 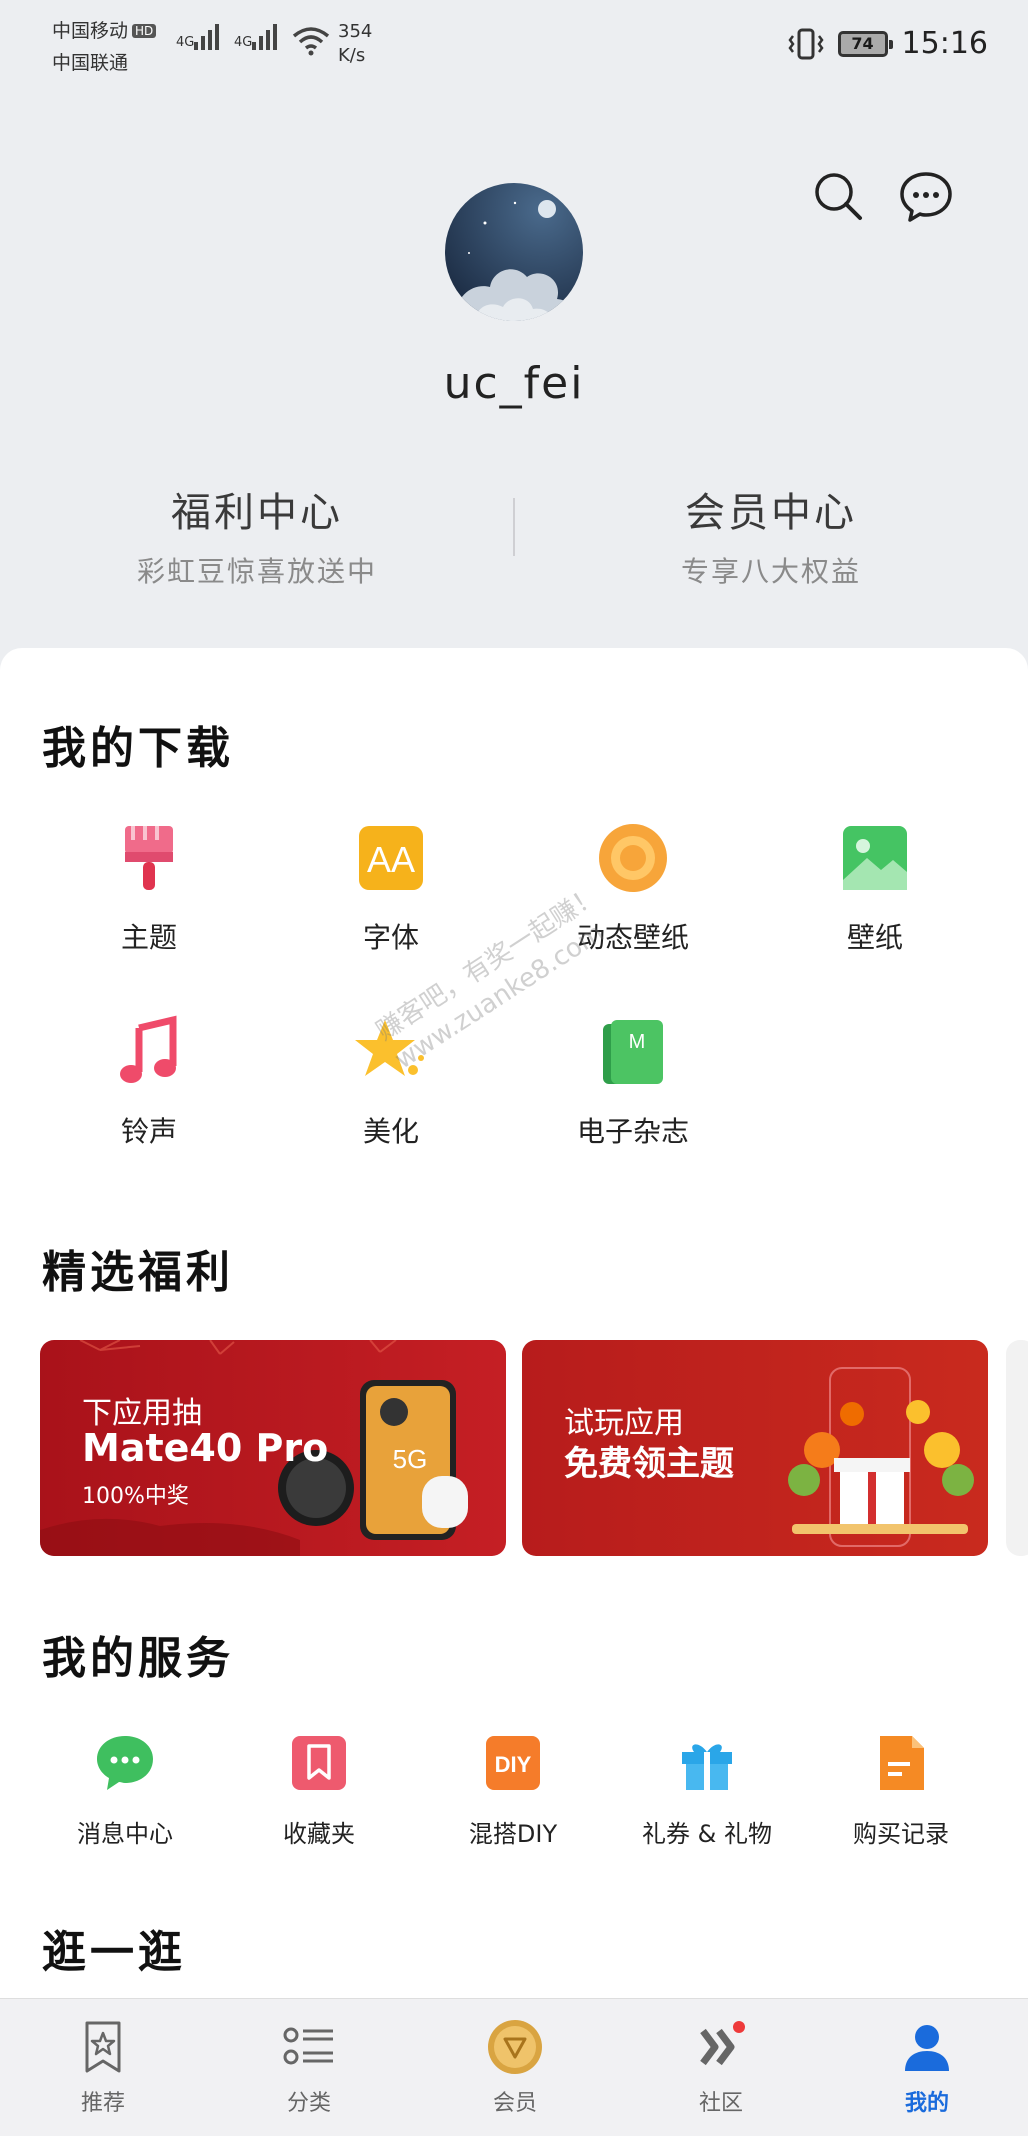 I want to click on signal-2: 4G, so click(x=256, y=36).